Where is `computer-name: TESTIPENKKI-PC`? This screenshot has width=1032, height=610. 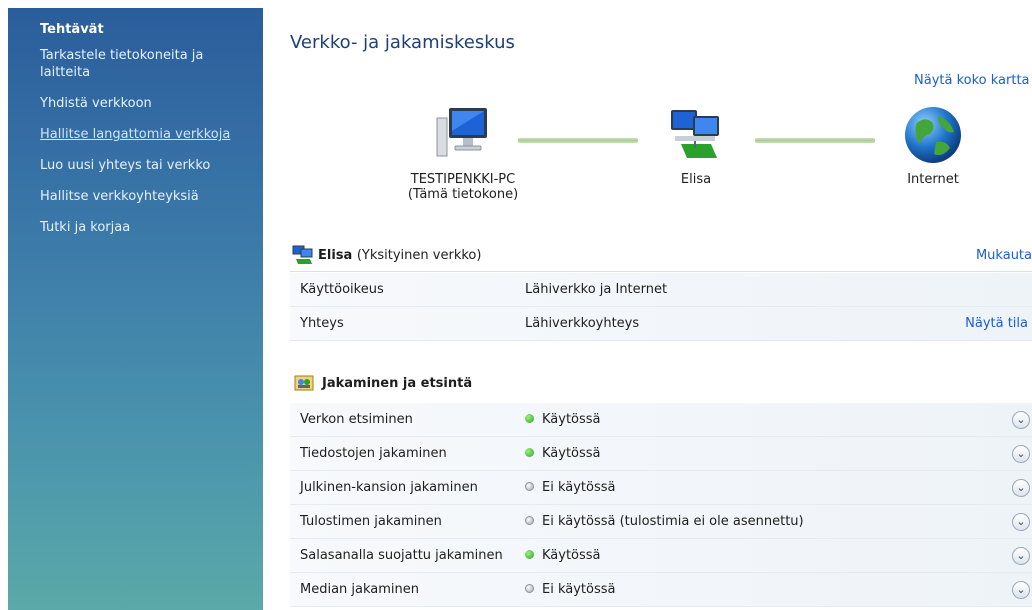
computer-name: TESTIPENKKI-PC is located at coordinates (463, 179).